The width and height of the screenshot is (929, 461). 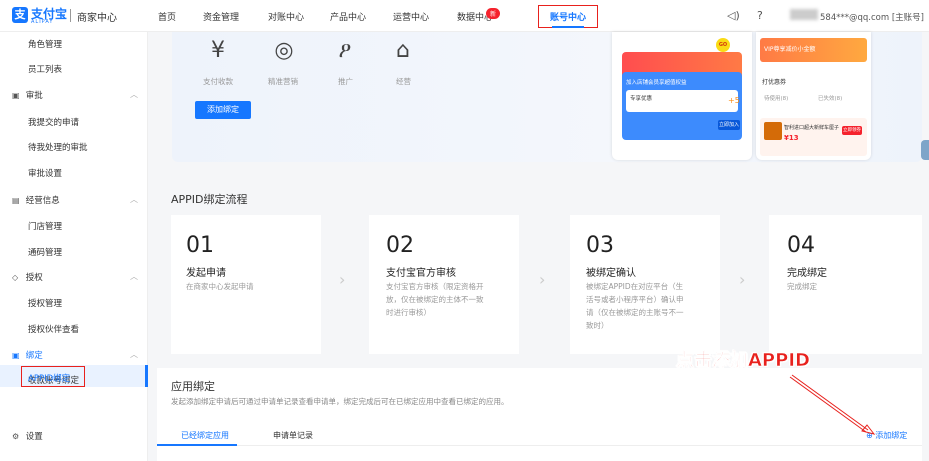 What do you see at coordinates (42, 22) in the screenshot?
I see `alipay-logo-en: ALIPAY` at bounding box center [42, 22].